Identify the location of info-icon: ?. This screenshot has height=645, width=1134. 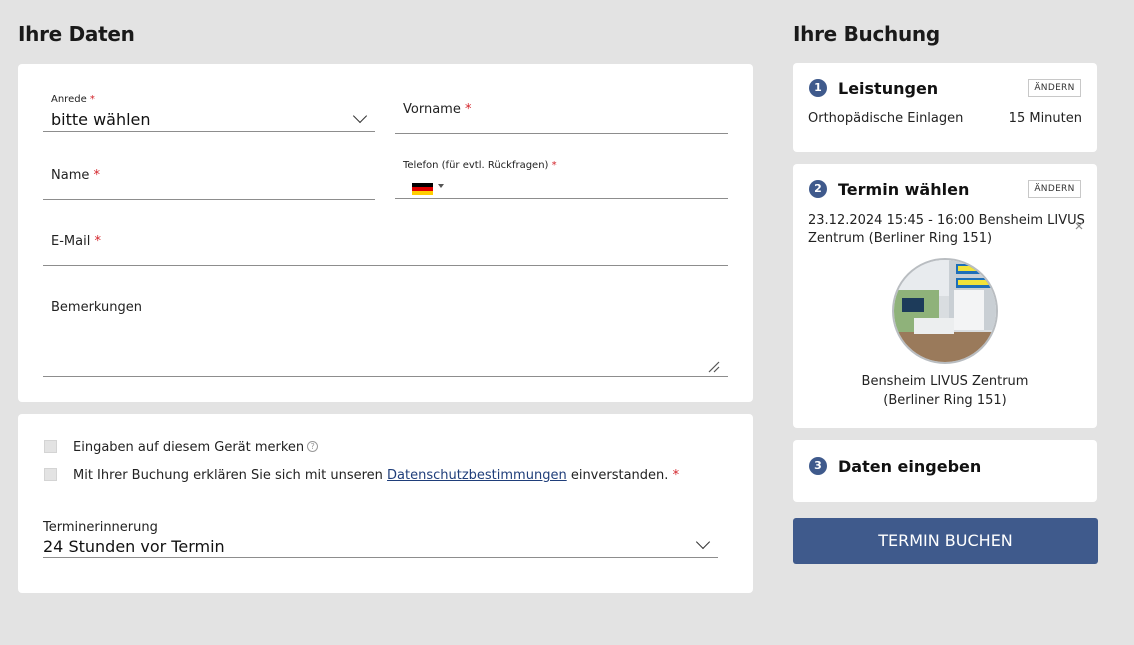
(313, 446).